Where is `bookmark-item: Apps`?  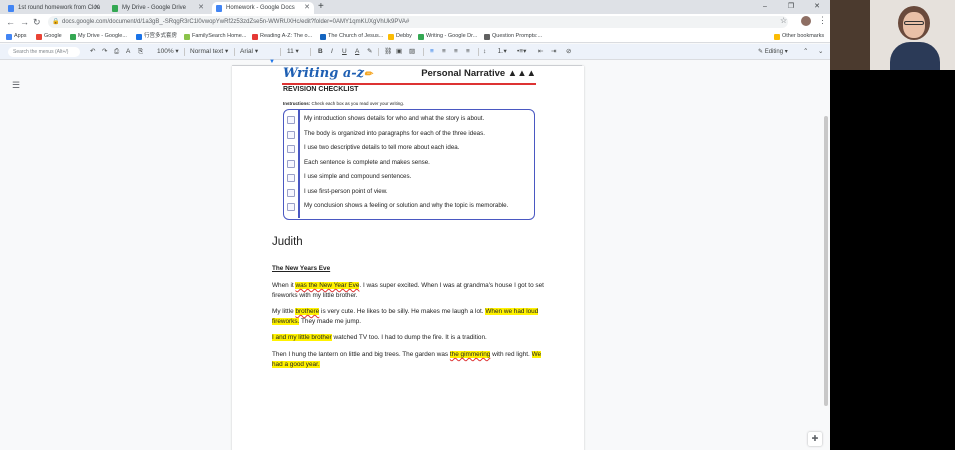
bookmark-item: Apps is located at coordinates (16, 36).